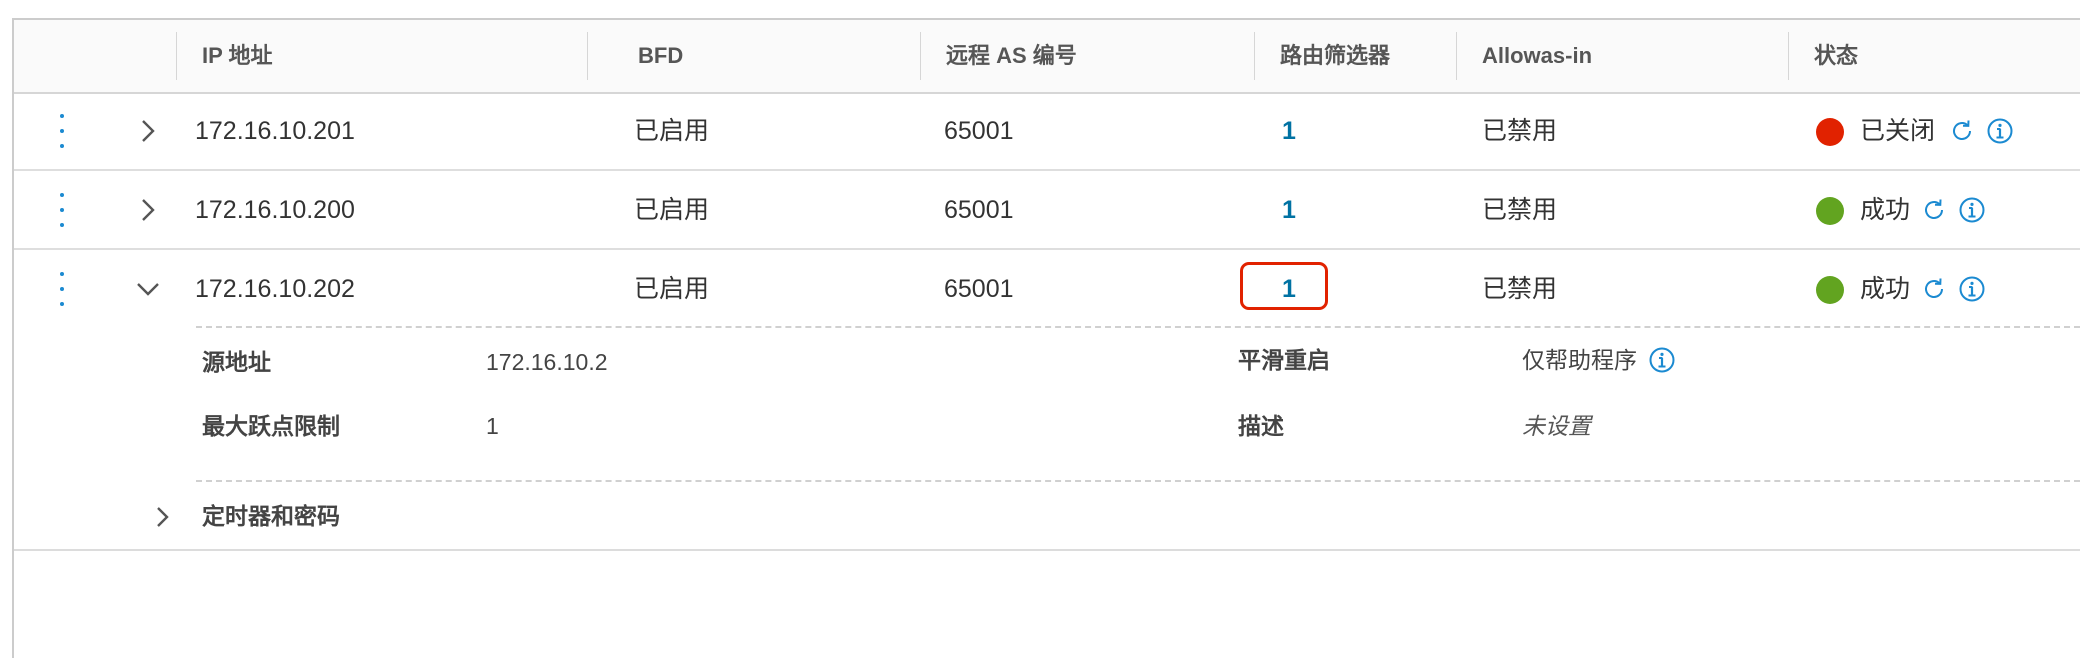 The image size is (2080, 658). I want to click on column-header-remote-as: 远程 AS 编号, so click(1011, 56).